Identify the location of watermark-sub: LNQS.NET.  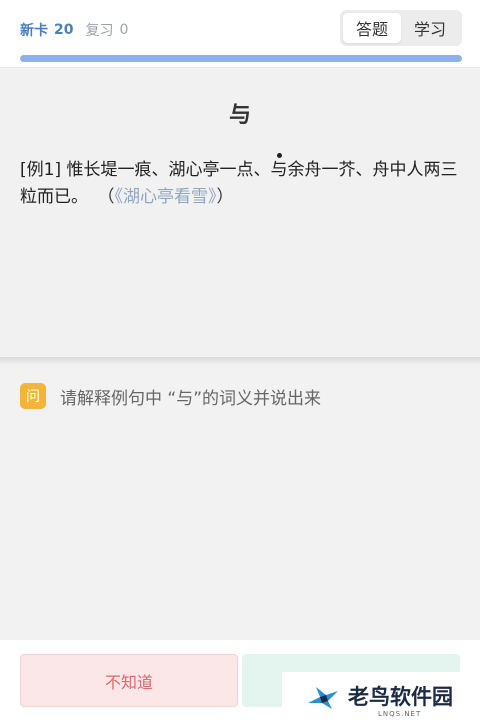
(400, 714).